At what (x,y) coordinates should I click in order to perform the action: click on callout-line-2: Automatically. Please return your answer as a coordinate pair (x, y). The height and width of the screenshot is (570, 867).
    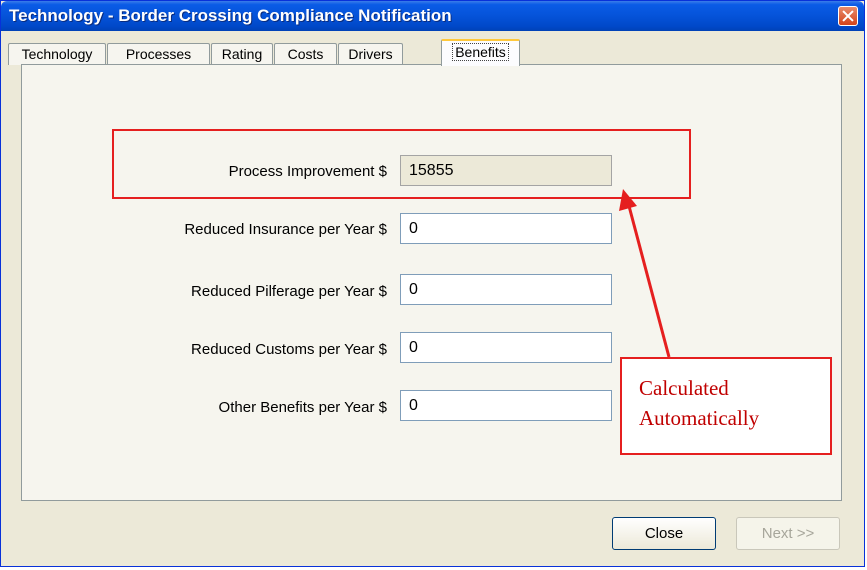
    Looking at the image, I should click on (699, 418).